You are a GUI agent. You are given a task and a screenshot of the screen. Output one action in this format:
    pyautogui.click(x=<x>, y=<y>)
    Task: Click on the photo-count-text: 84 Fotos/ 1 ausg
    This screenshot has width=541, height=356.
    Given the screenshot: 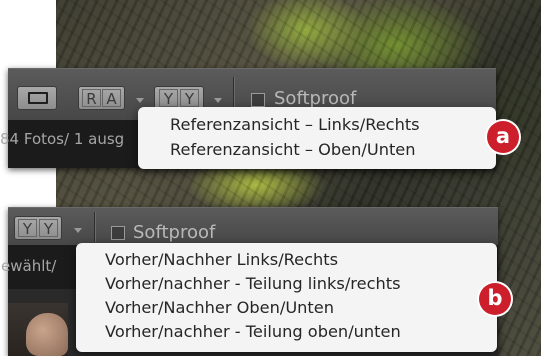 What is the action you would take?
    pyautogui.click(x=62, y=139)
    